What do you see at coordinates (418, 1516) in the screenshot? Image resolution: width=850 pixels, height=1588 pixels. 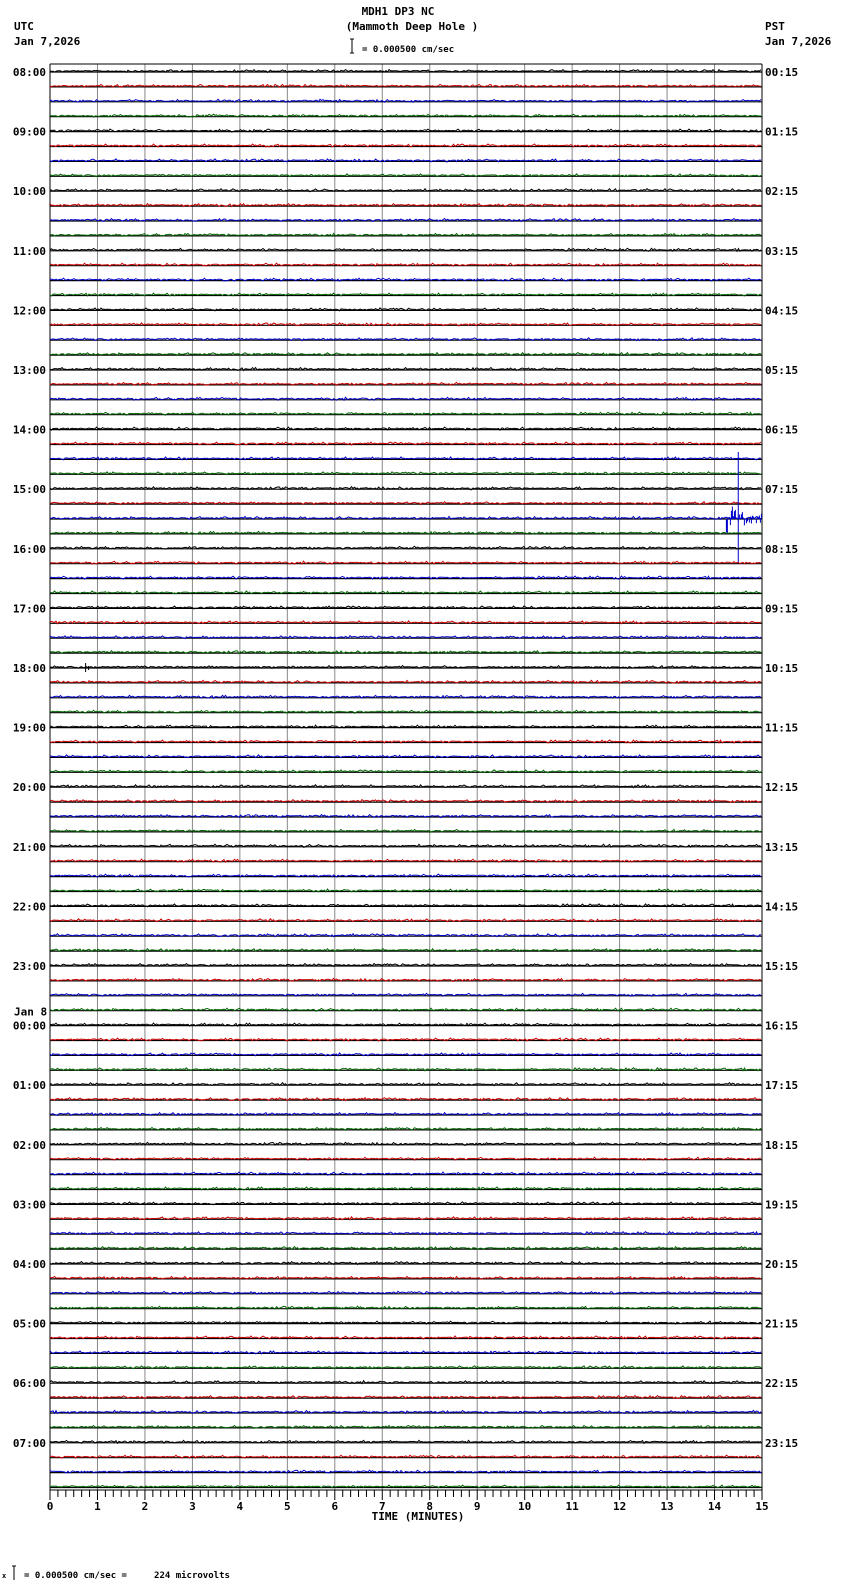 I see `x-axis-label: TIME (MINUTES)` at bounding box center [418, 1516].